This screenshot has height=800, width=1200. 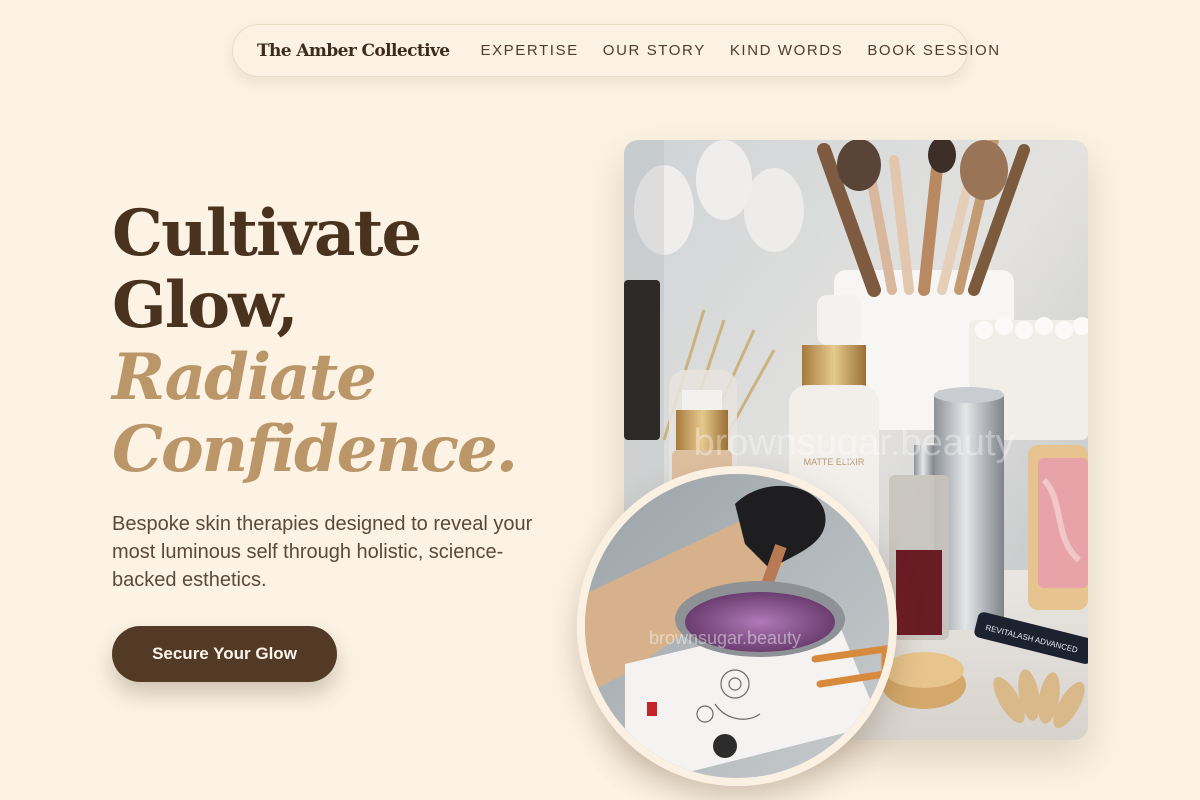 I want to click on headline-line-3: Radiate, so click(x=244, y=377).